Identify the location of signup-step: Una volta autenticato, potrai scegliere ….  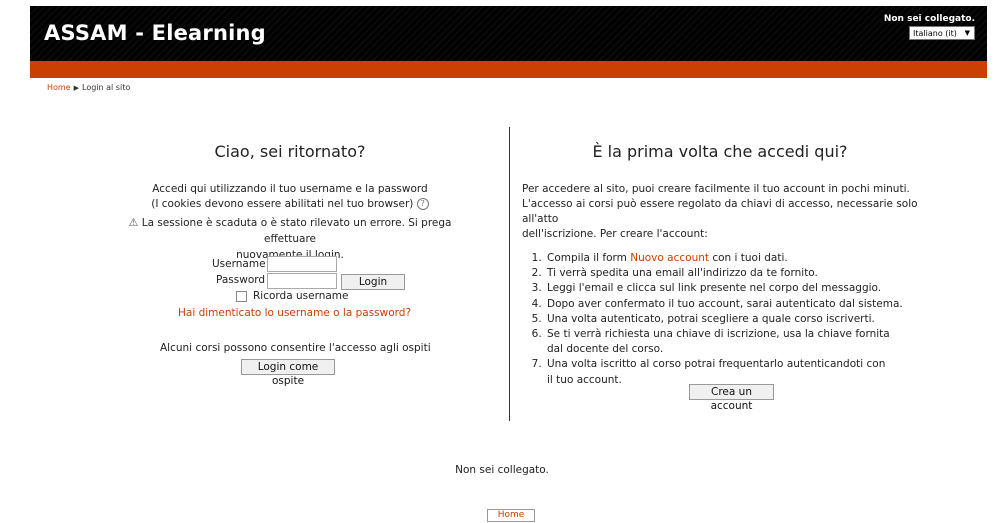
(731, 319).